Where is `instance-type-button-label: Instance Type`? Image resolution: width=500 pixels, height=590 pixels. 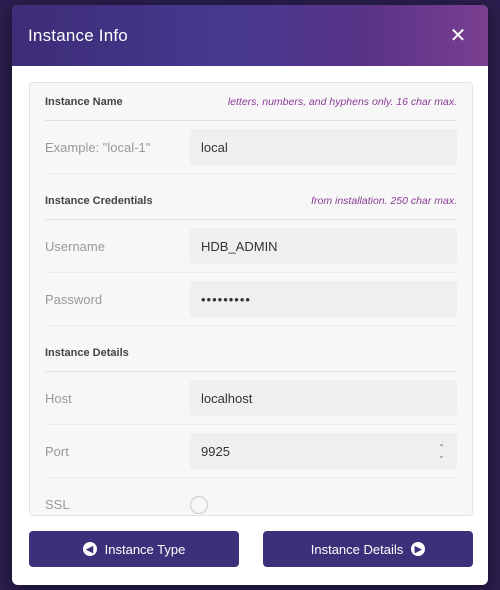 instance-type-button-label: Instance Type is located at coordinates (145, 549).